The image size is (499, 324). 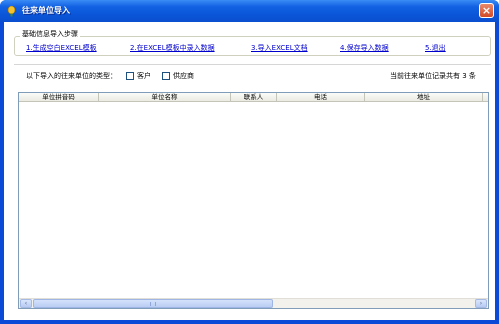 I want to click on close-icon: ×, so click(x=486, y=10).